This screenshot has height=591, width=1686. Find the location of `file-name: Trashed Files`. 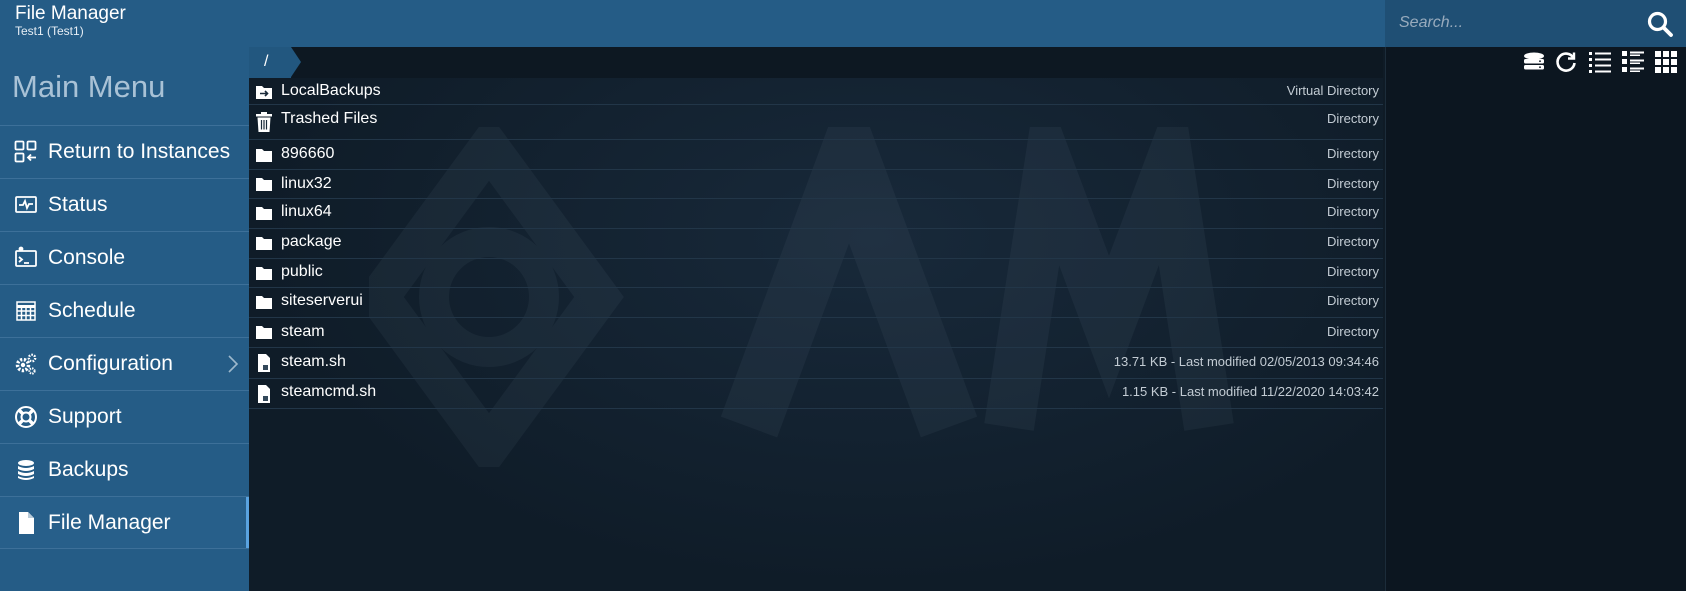

file-name: Trashed Files is located at coordinates (329, 118).